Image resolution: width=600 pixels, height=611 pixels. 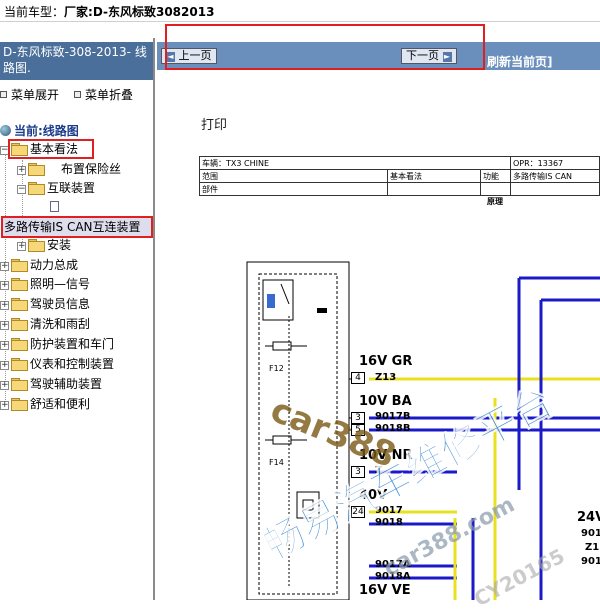 I want to click on tree-item-powertrain: + 动力总成, so click(x=39, y=265).